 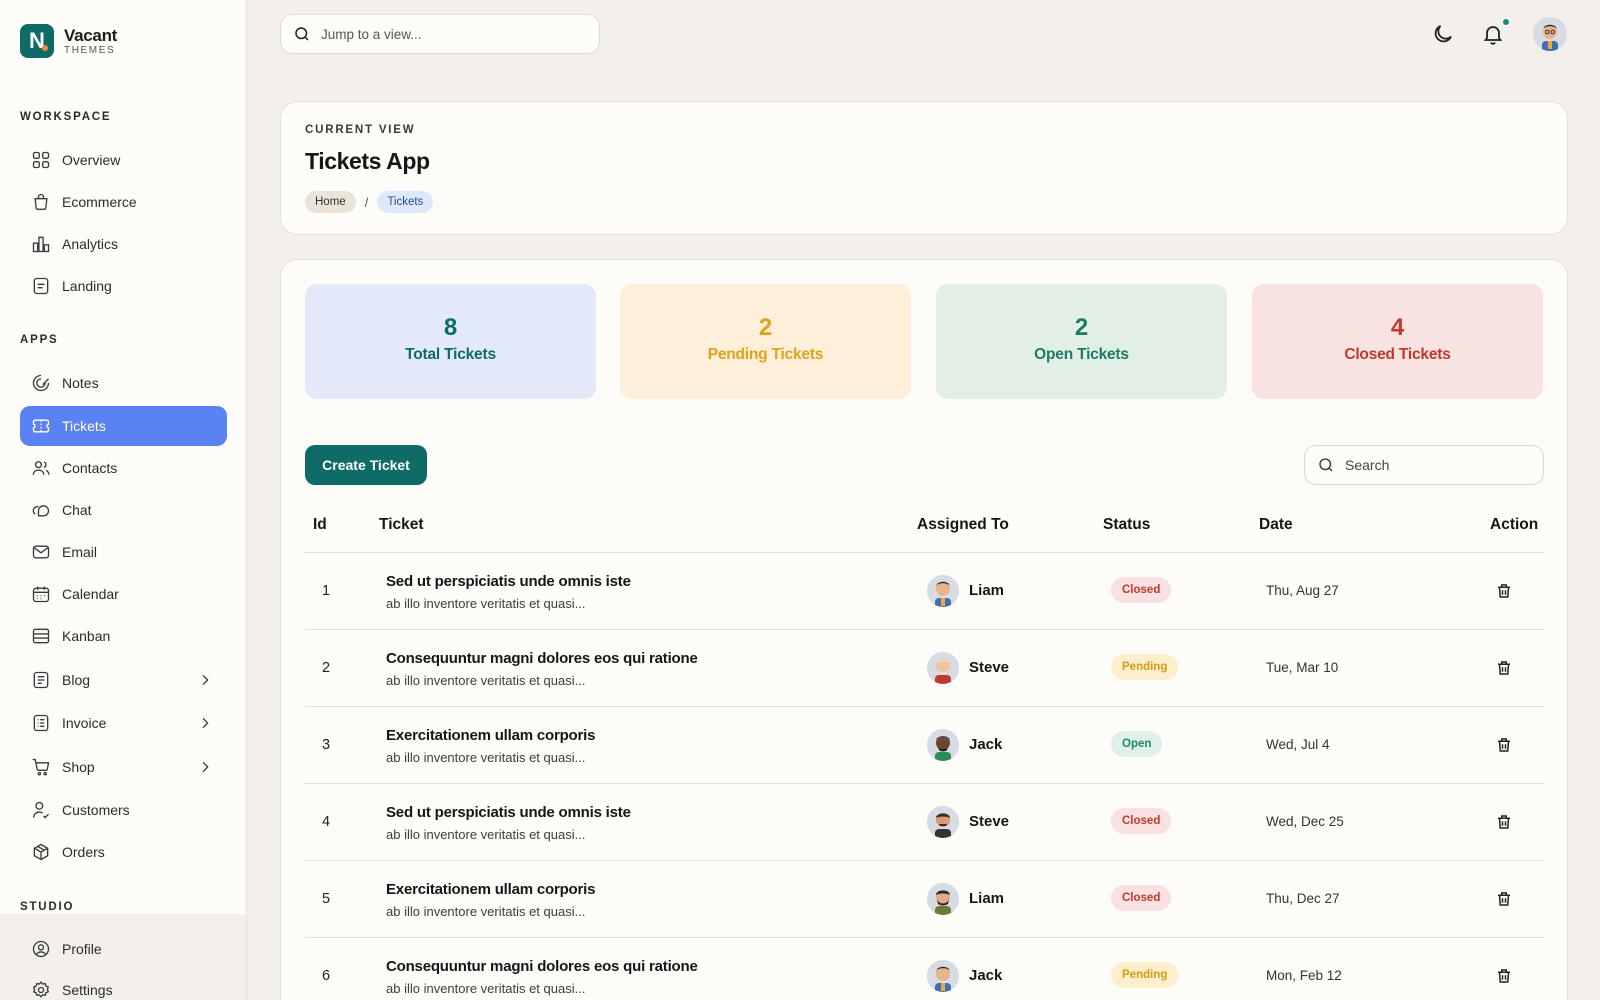 What do you see at coordinates (80, 383) in the screenshot?
I see `sidebar-item-label: Notes` at bounding box center [80, 383].